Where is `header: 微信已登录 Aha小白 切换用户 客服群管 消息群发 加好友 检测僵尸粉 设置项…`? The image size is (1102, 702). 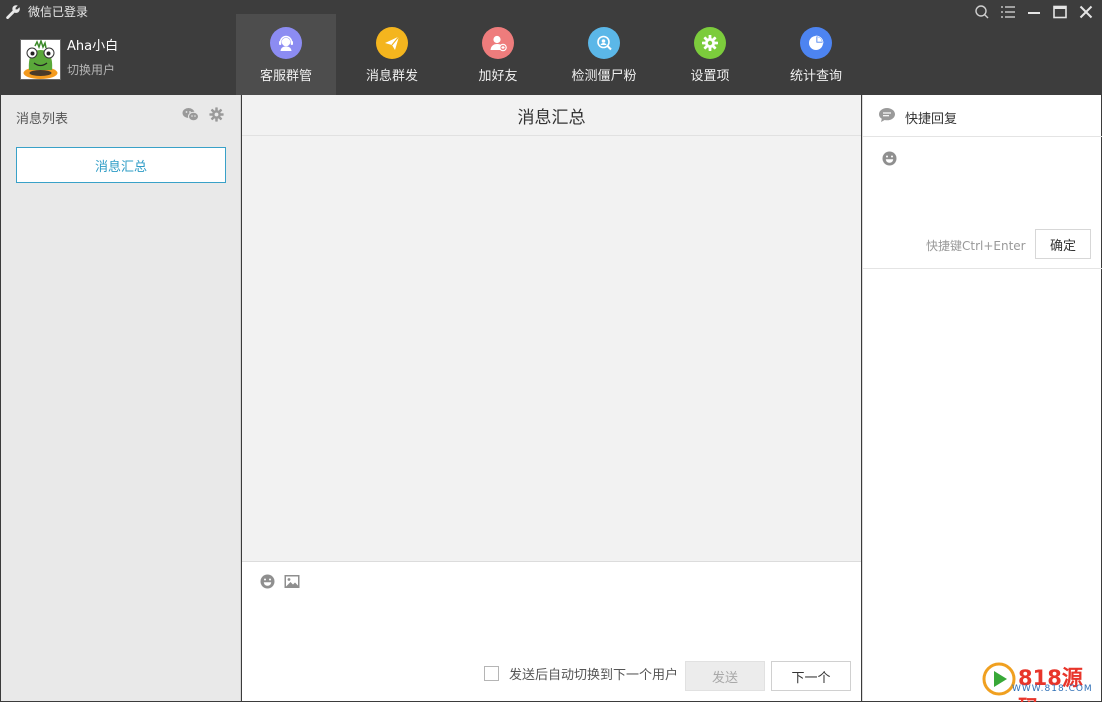 header: 微信已登录 Aha小白 切换用户 客服群管 消息群发 加好友 检测僵尸粉 设置项… is located at coordinates (551, 47).